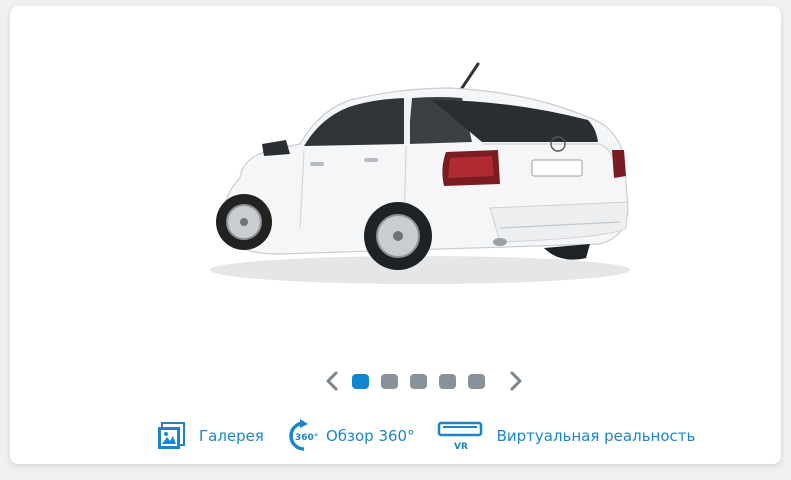  Describe the element at coordinates (596, 436) in the screenshot. I see `vr-label: Виртуальная реальность` at that location.